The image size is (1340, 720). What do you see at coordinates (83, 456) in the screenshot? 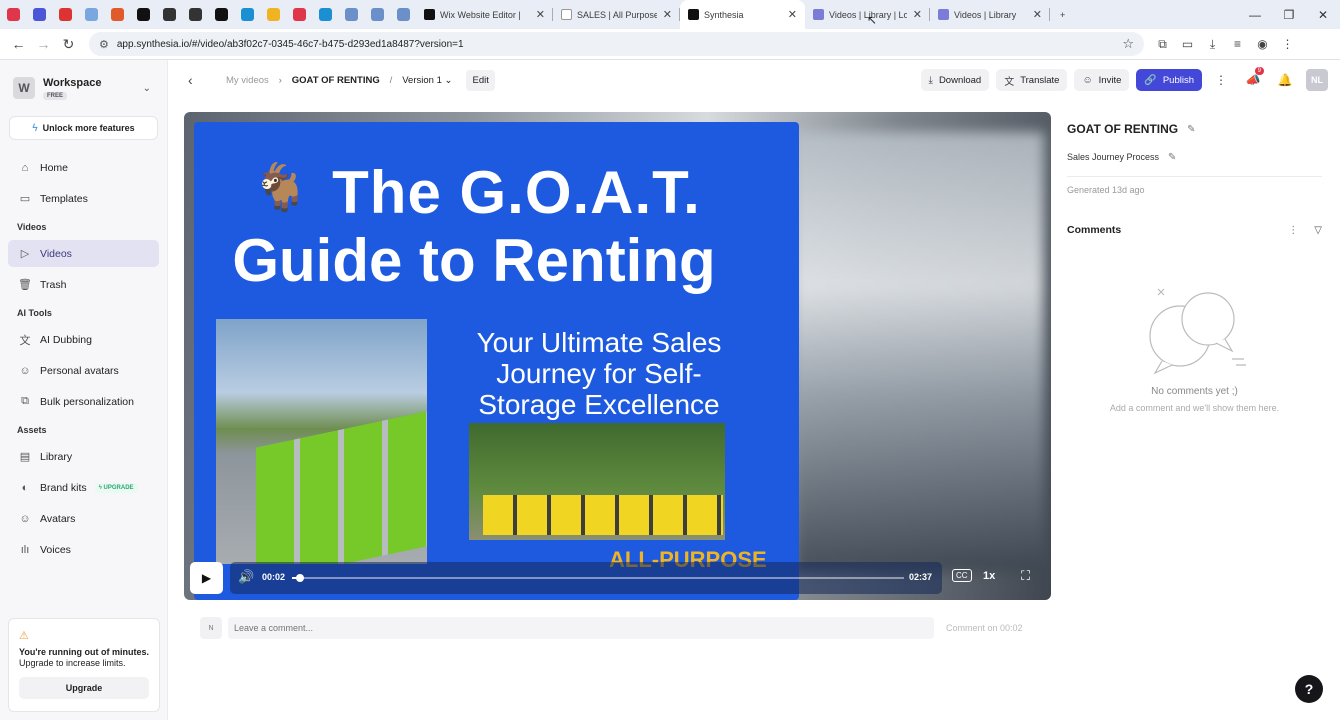
I see `sidebar-item-library: ▤ Library` at bounding box center [83, 456].